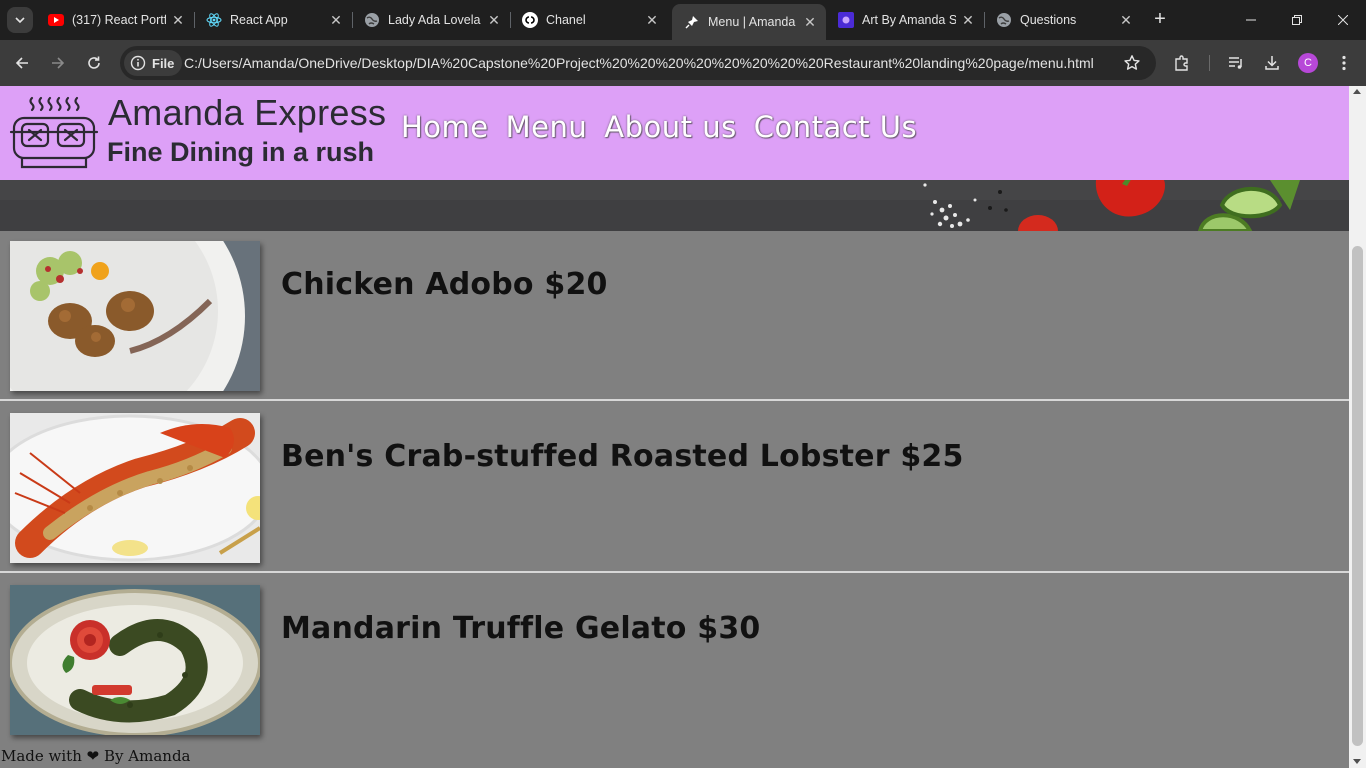  What do you see at coordinates (622, 456) in the screenshot?
I see `dish-name: Ben's Crab-stuffed Roasted Lobster $25` at bounding box center [622, 456].